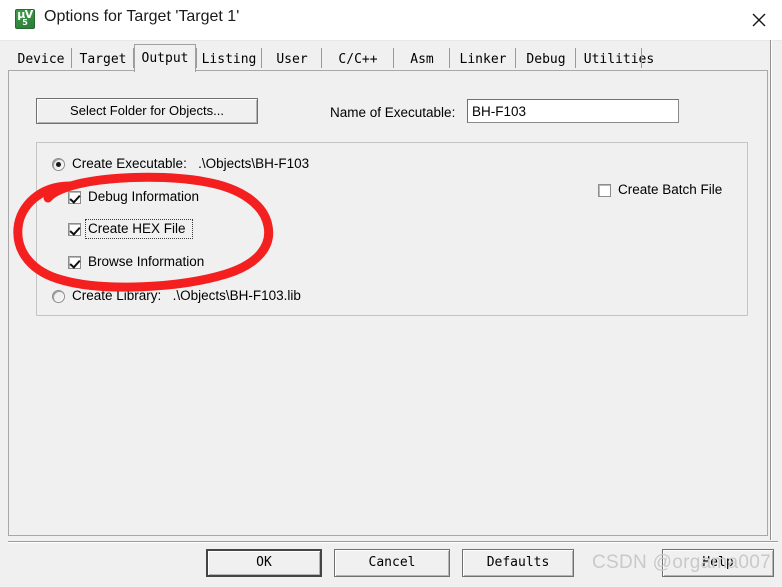 The height and width of the screenshot is (587, 782). What do you see at coordinates (190, 163) in the screenshot?
I see `create-executable-label: Create Executable: .\Objects\BH-F103` at bounding box center [190, 163].